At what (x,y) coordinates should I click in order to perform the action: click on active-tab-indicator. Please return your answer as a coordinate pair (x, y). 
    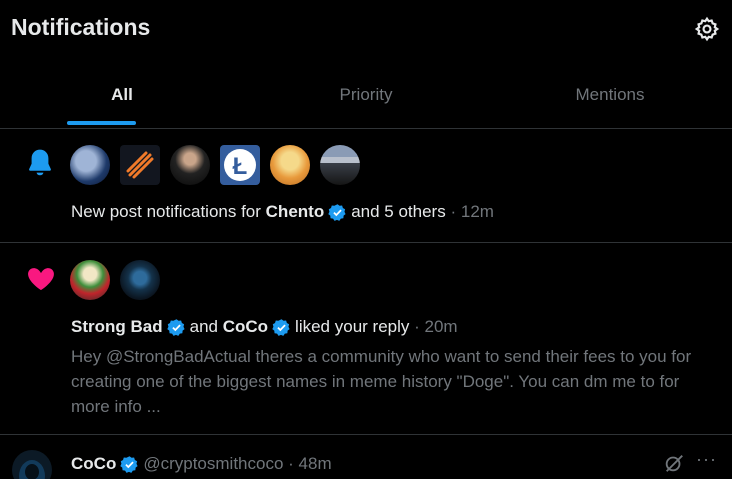
    Looking at the image, I should click on (101, 123).